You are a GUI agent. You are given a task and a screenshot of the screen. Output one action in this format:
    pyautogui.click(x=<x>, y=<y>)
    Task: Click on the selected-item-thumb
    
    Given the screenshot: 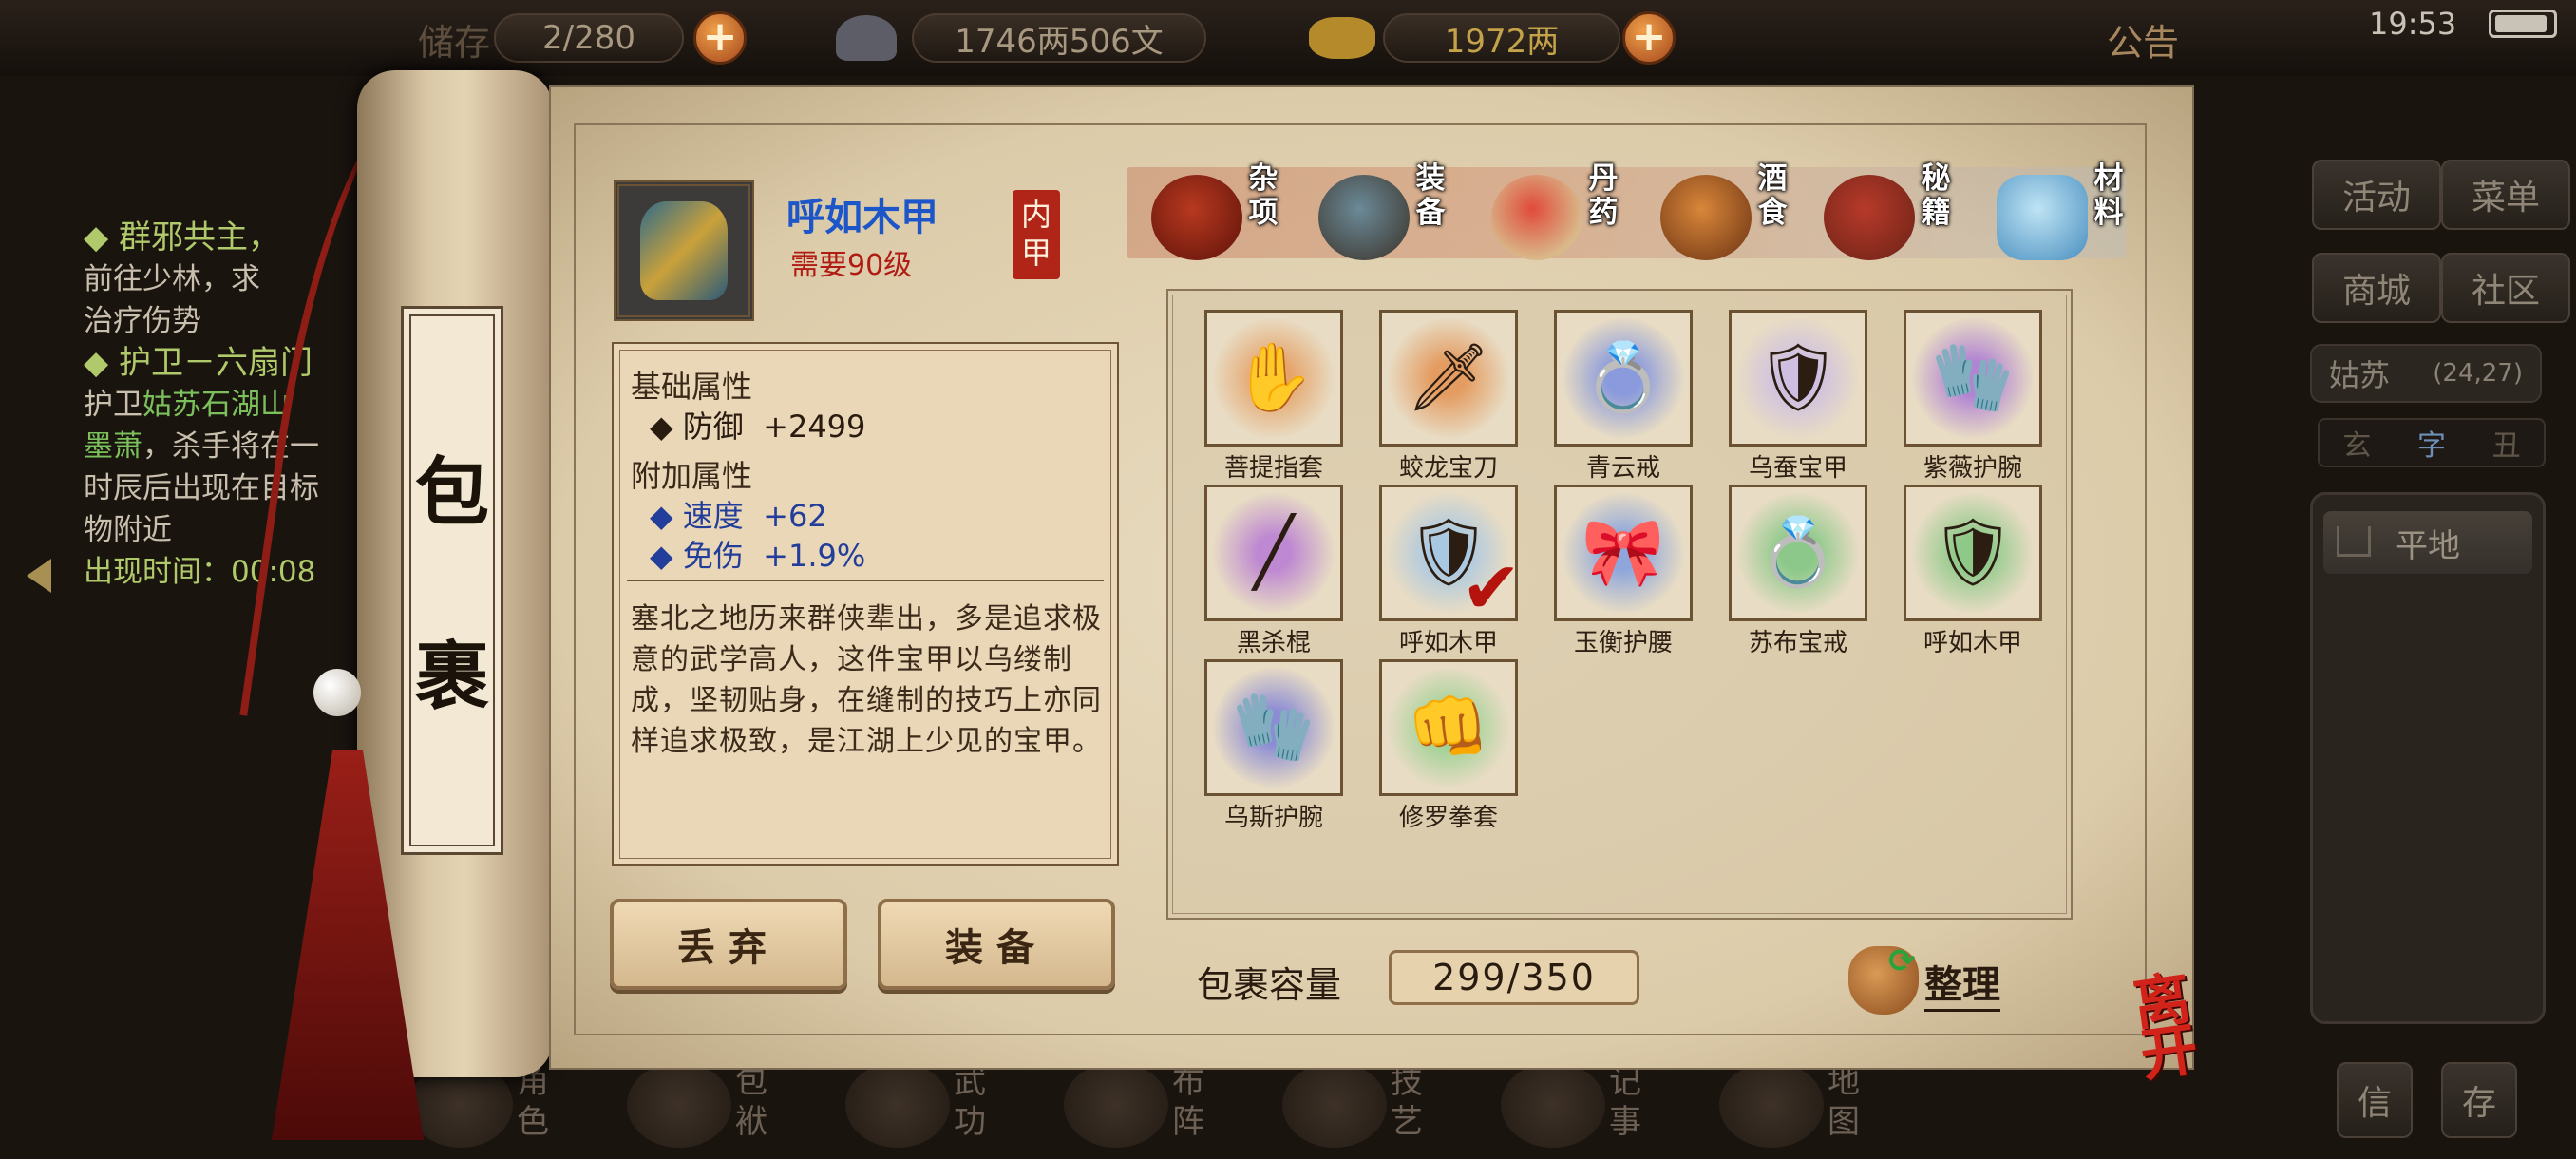 What is the action you would take?
    pyautogui.click(x=684, y=250)
    